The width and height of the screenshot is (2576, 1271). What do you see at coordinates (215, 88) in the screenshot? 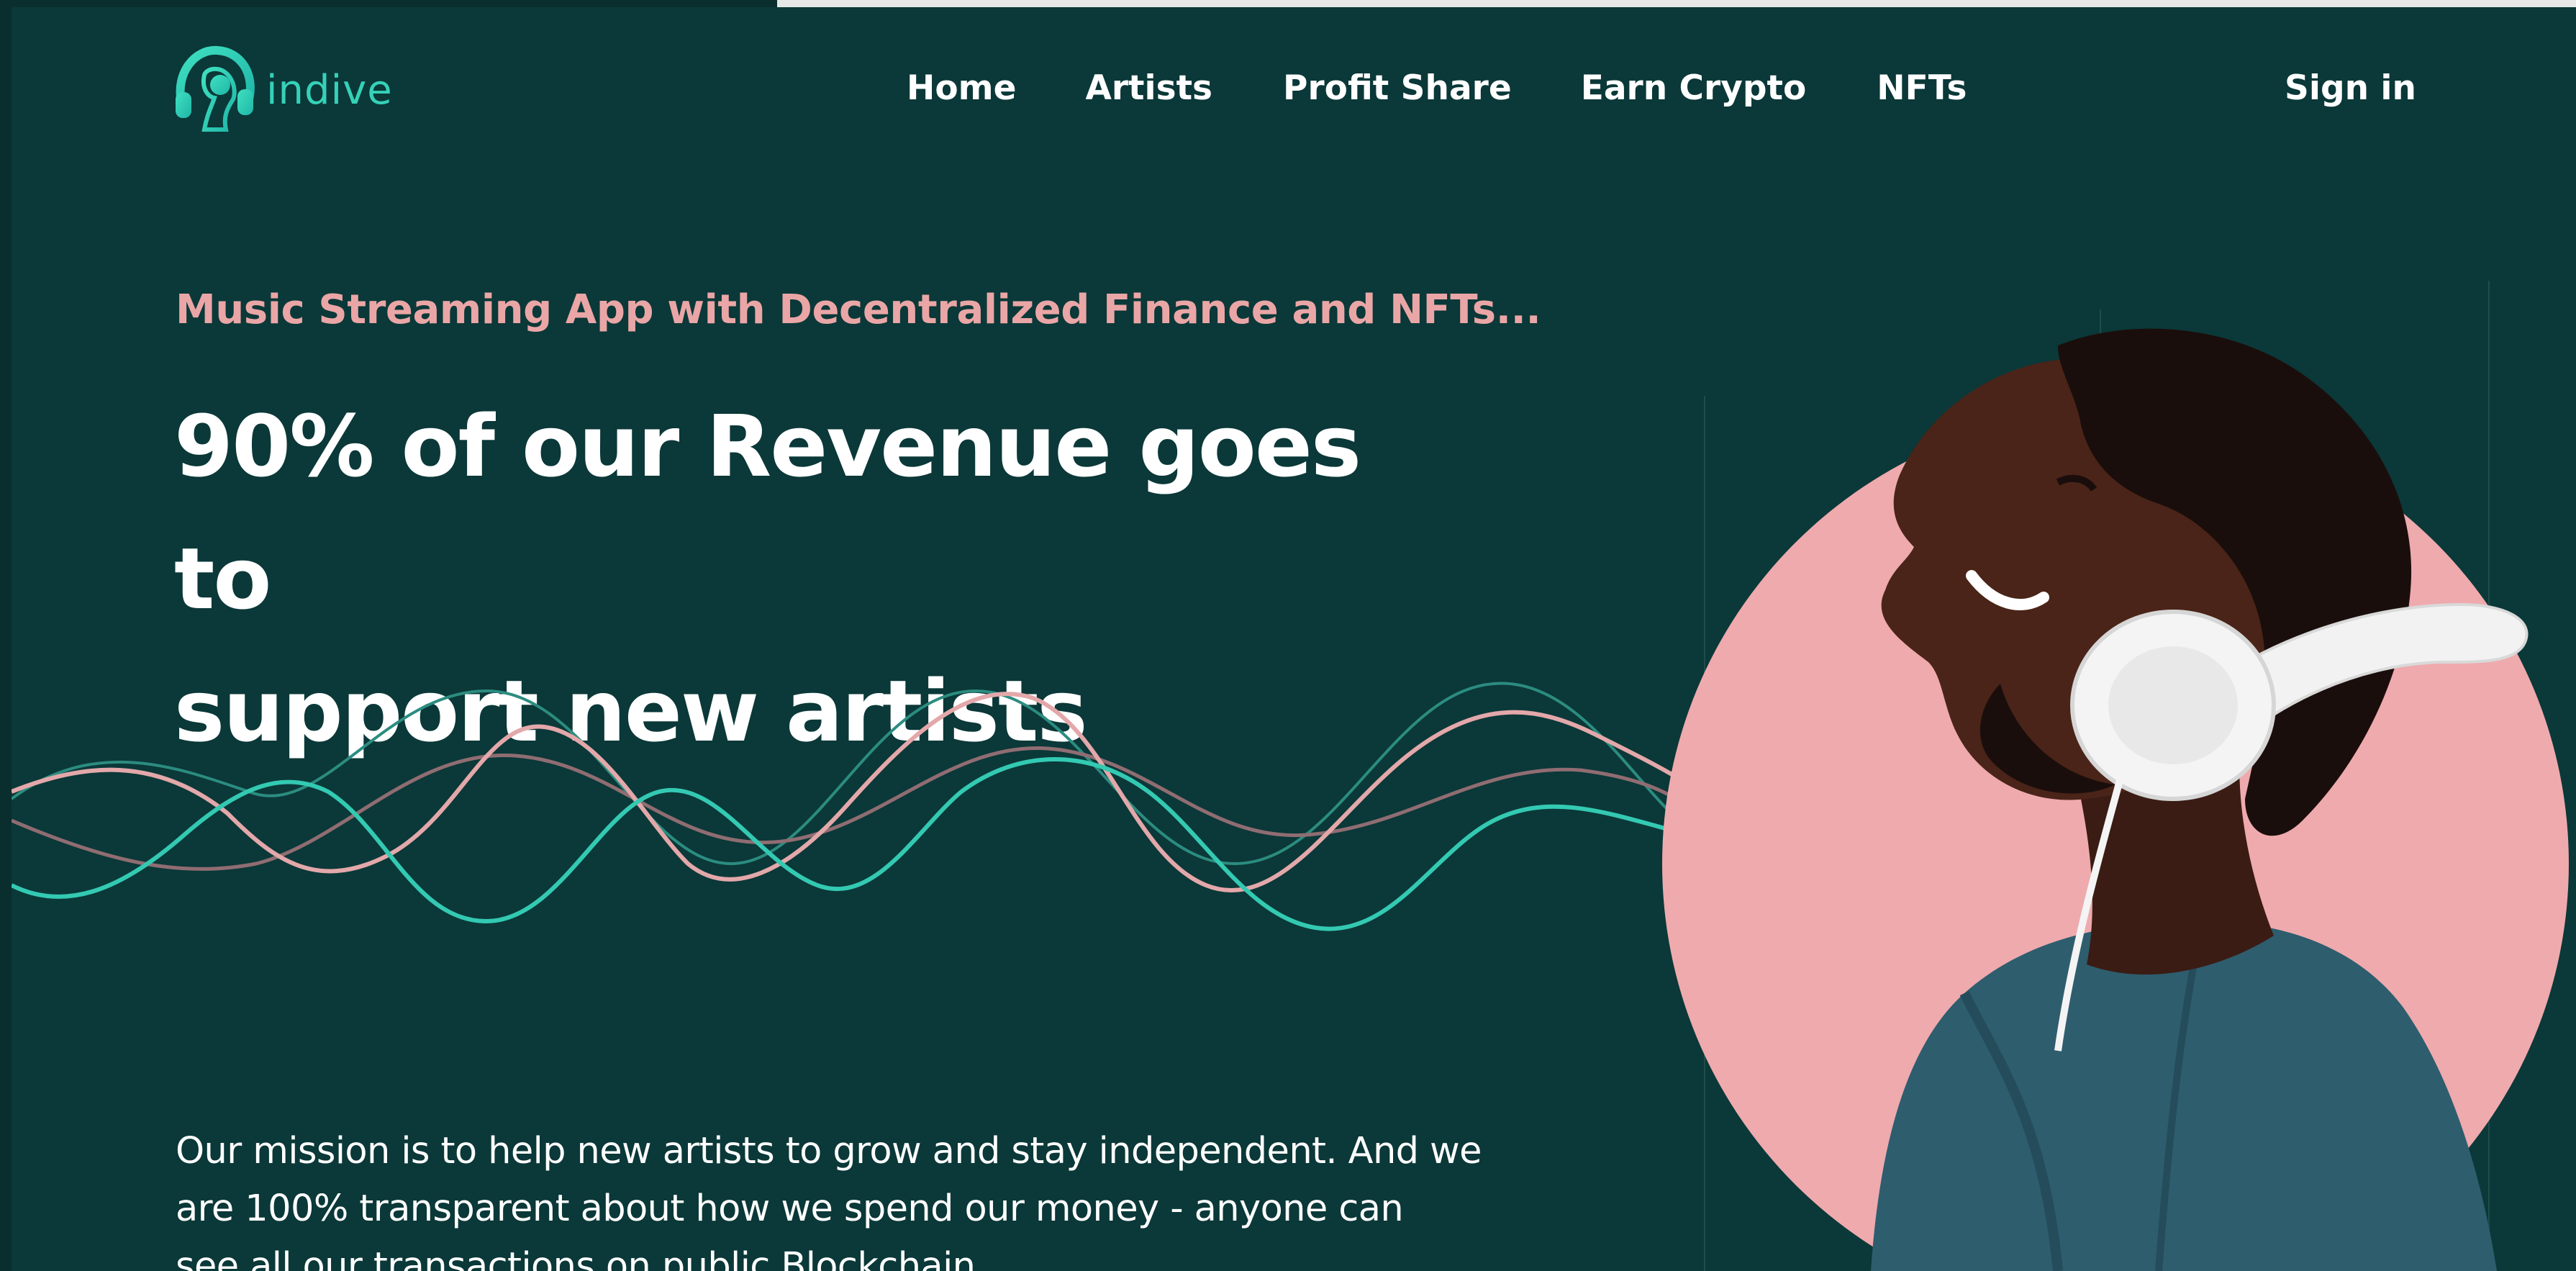
I see `headphones-person-logo-icon` at bounding box center [215, 88].